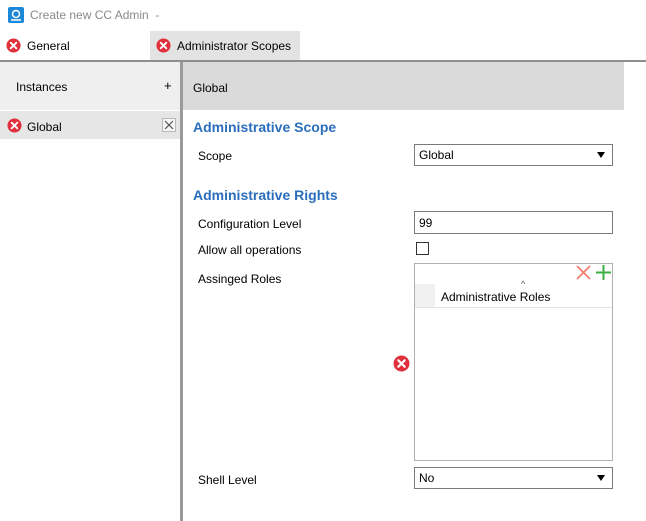 Image resolution: width=646 pixels, height=521 pixels. I want to click on sort-caret-icon: ^, so click(523, 284).